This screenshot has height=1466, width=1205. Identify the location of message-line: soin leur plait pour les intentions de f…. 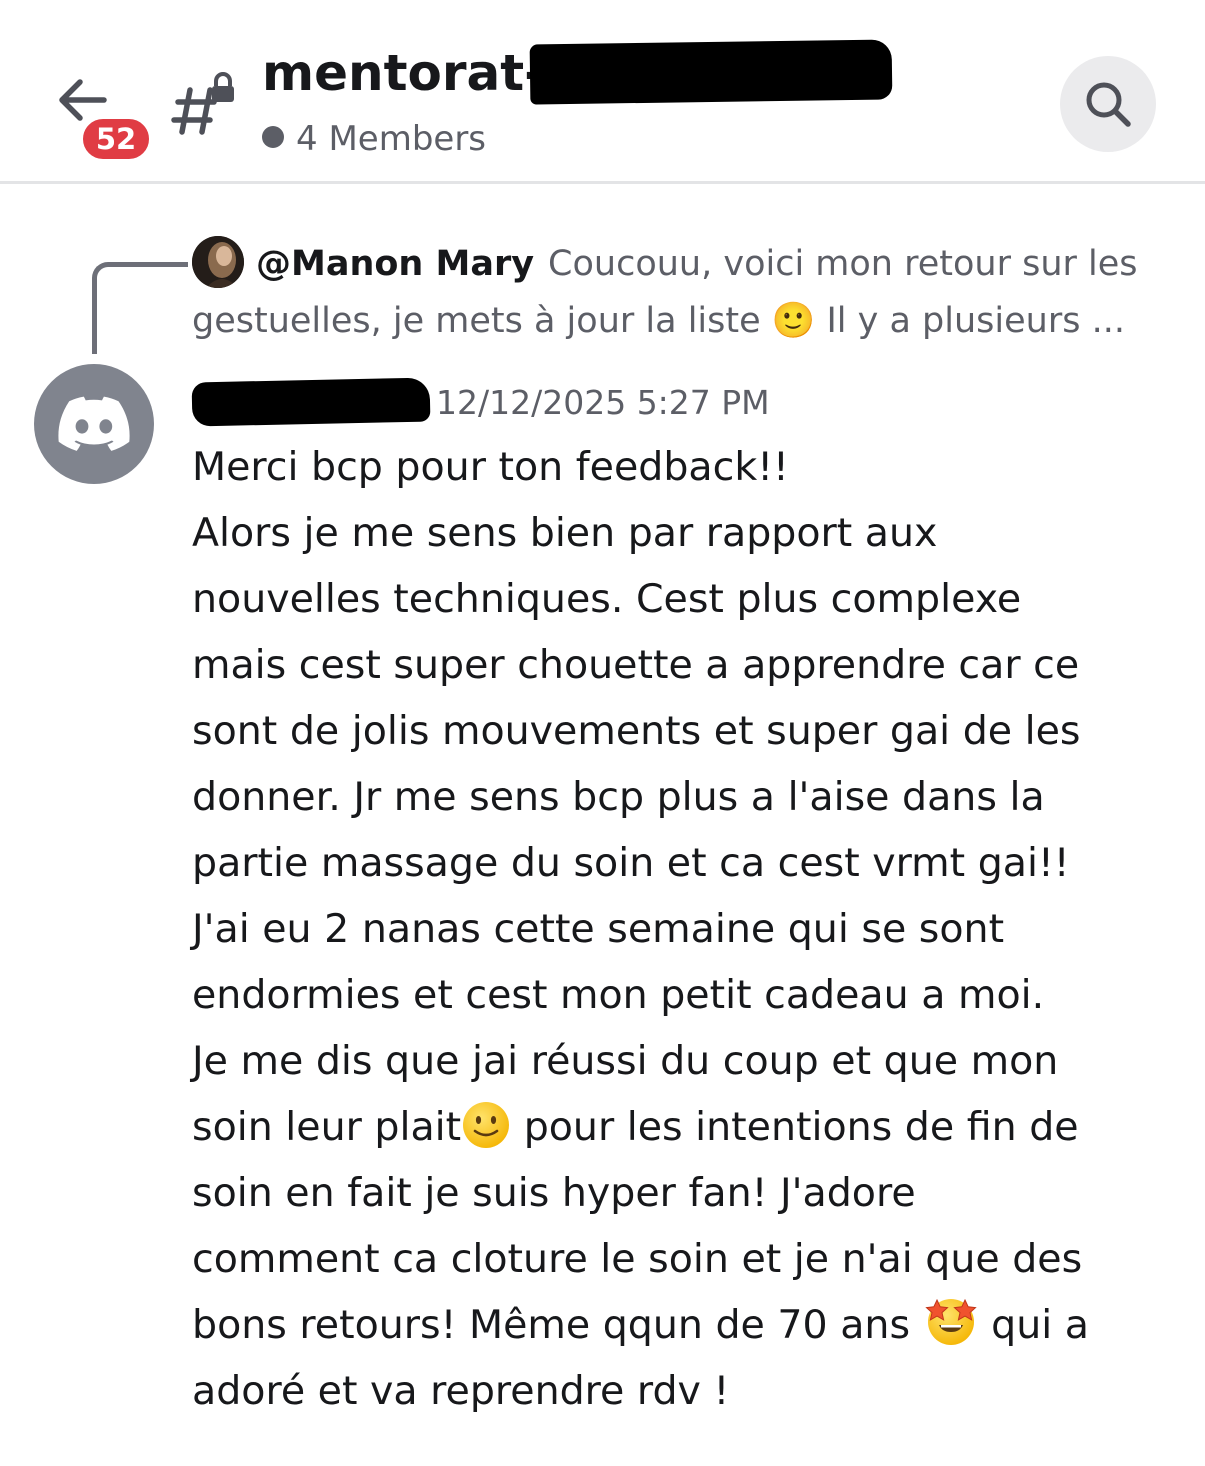
(687, 1127).